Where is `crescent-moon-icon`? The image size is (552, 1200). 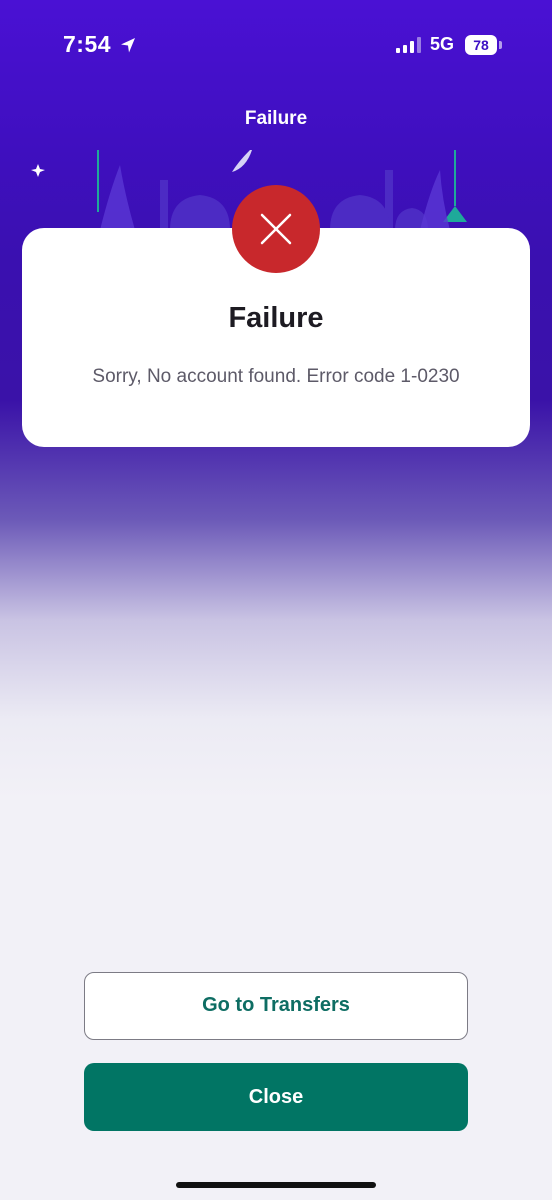 crescent-moon-icon is located at coordinates (242, 161).